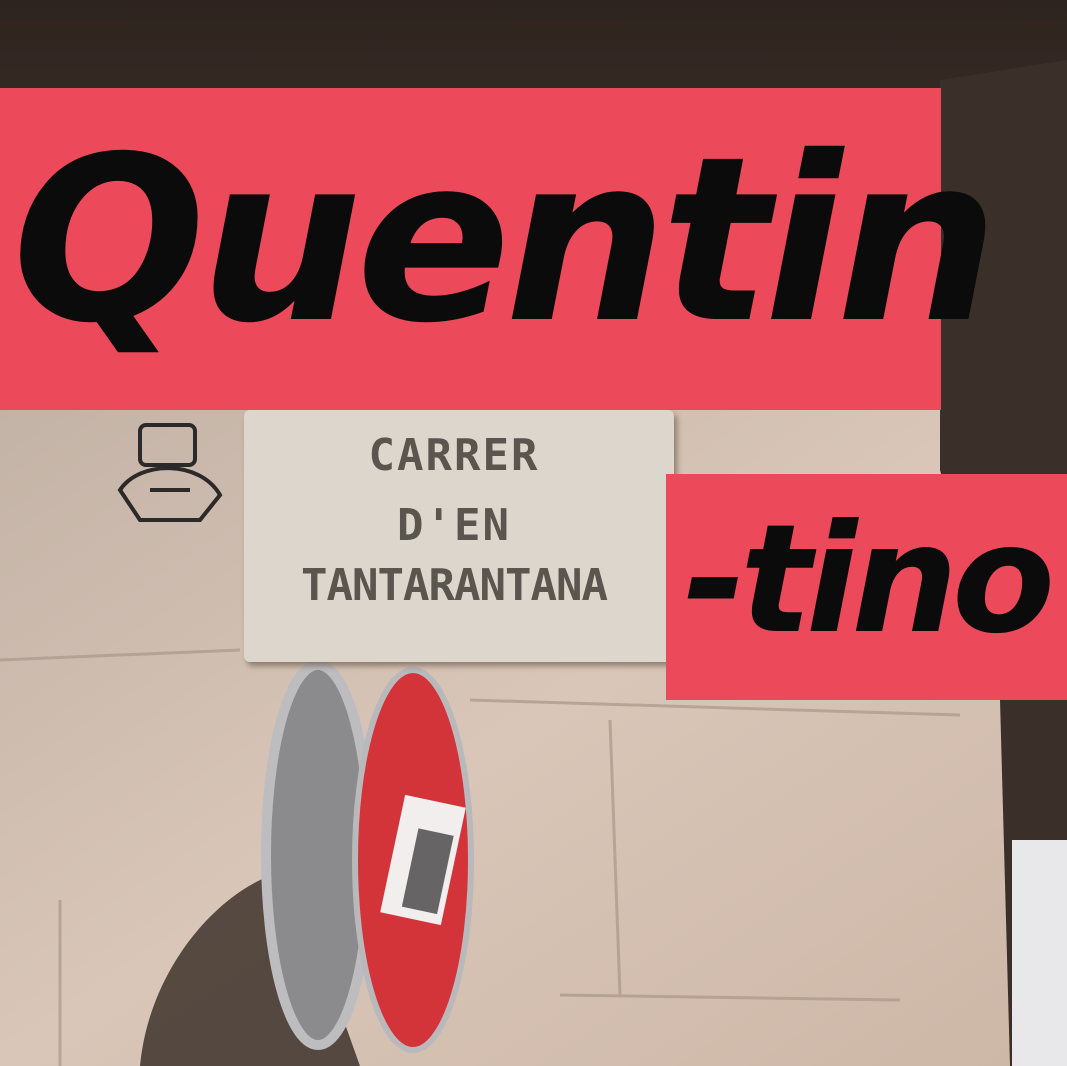 The width and height of the screenshot is (1067, 1066). I want to click on street-sign-line-1: CARRER, so click(454, 455).